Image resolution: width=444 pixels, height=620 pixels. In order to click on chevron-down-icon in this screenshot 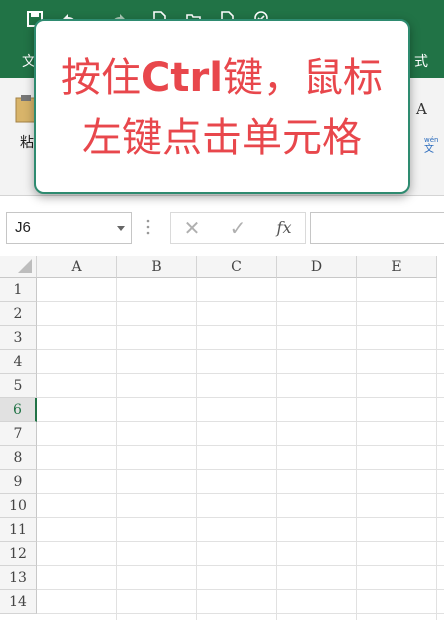, I will do `click(121, 228)`.